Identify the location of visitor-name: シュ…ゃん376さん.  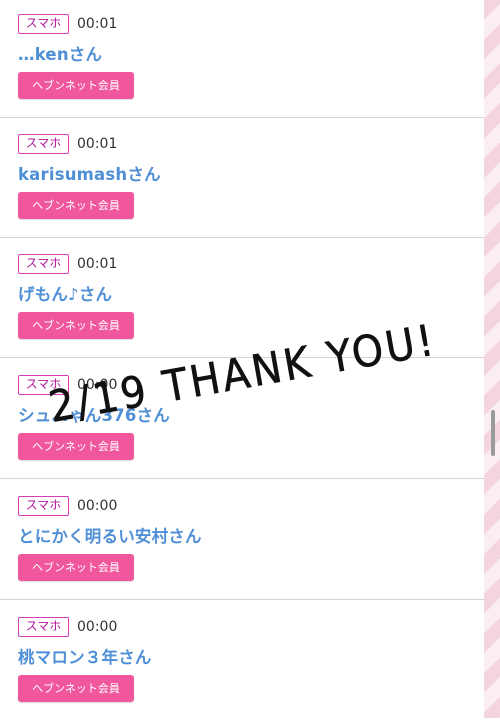
(94, 414).